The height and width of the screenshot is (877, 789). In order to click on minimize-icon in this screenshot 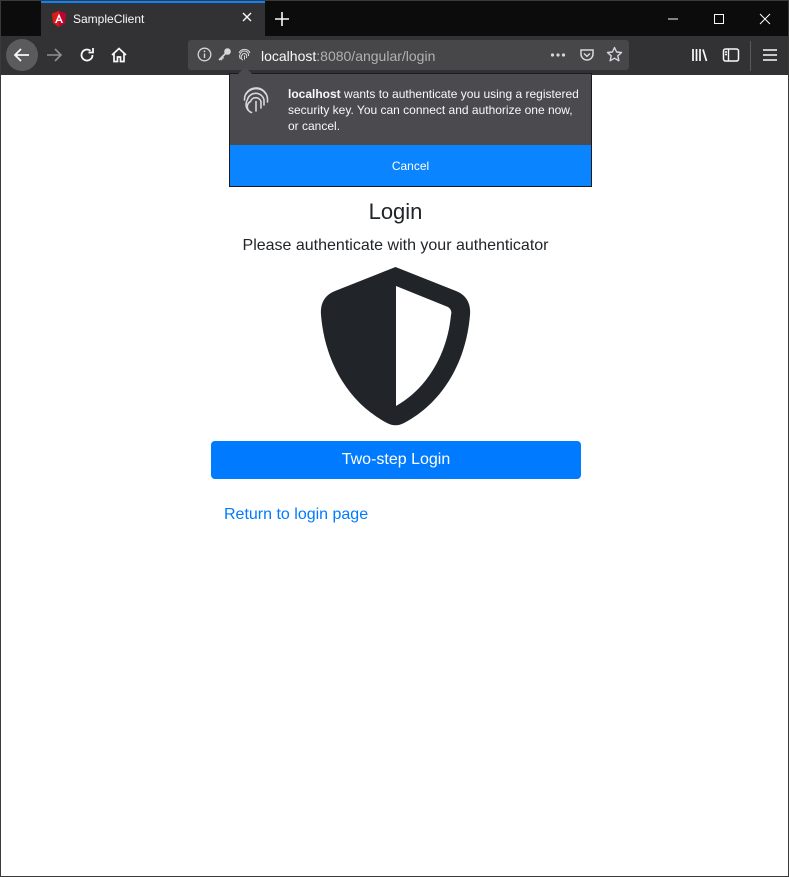, I will do `click(673, 18)`.